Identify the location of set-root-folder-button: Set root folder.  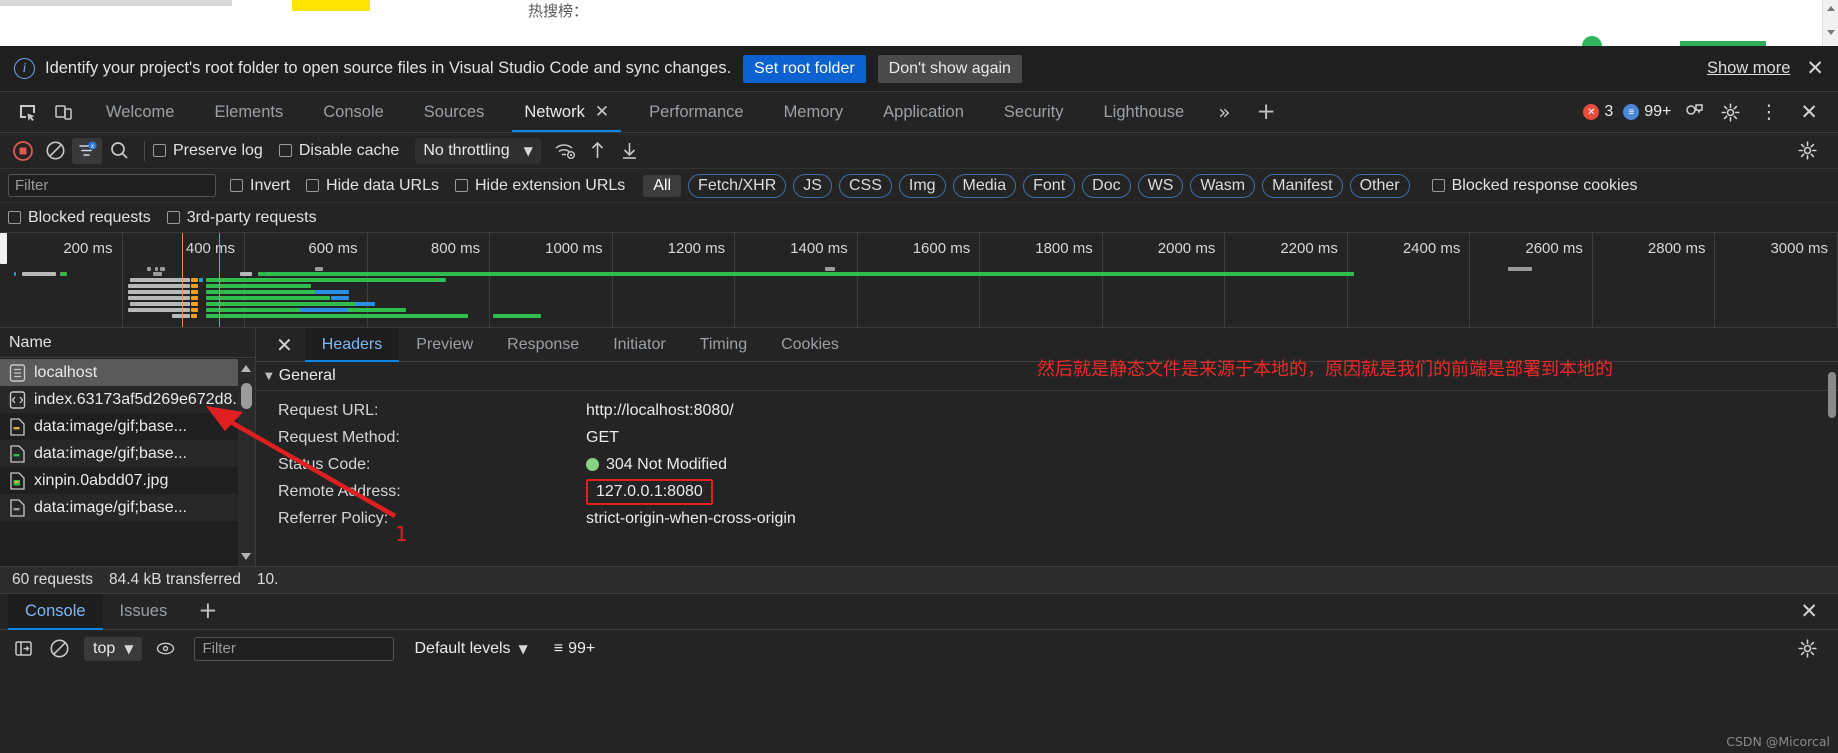
(804, 68).